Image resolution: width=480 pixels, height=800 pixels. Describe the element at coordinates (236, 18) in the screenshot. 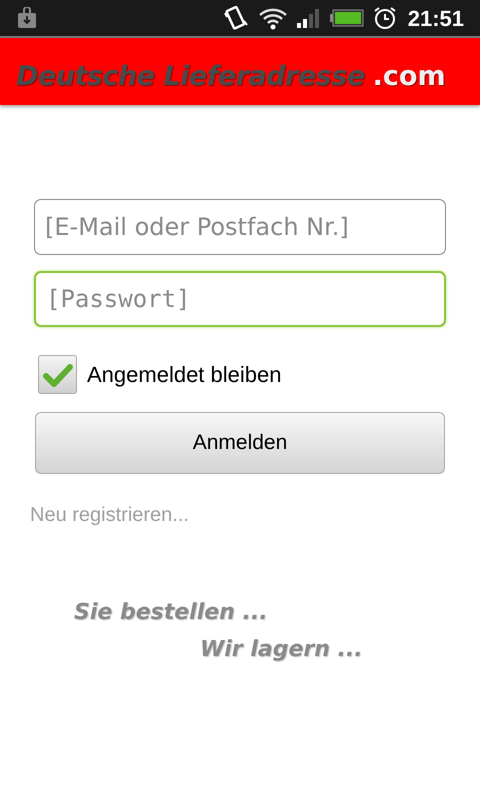

I see `vibrate-icon` at that location.